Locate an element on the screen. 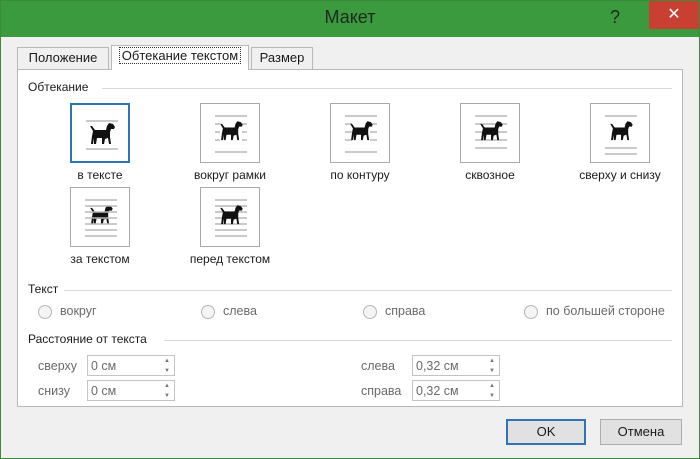 This screenshot has width=700, height=459. text-group-label: Текст is located at coordinates (43, 289).